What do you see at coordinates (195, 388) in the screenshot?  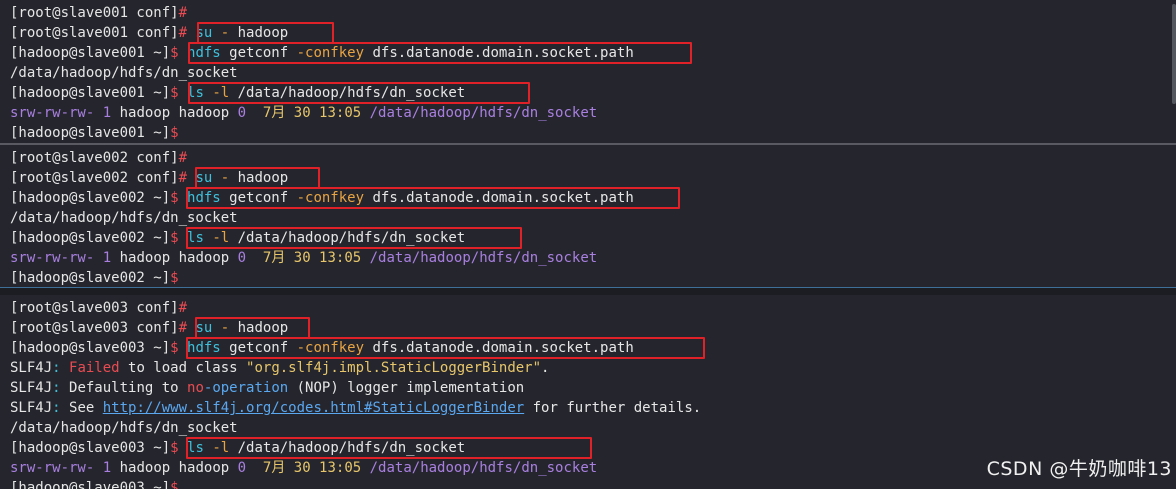 I see `terminal-text: no` at bounding box center [195, 388].